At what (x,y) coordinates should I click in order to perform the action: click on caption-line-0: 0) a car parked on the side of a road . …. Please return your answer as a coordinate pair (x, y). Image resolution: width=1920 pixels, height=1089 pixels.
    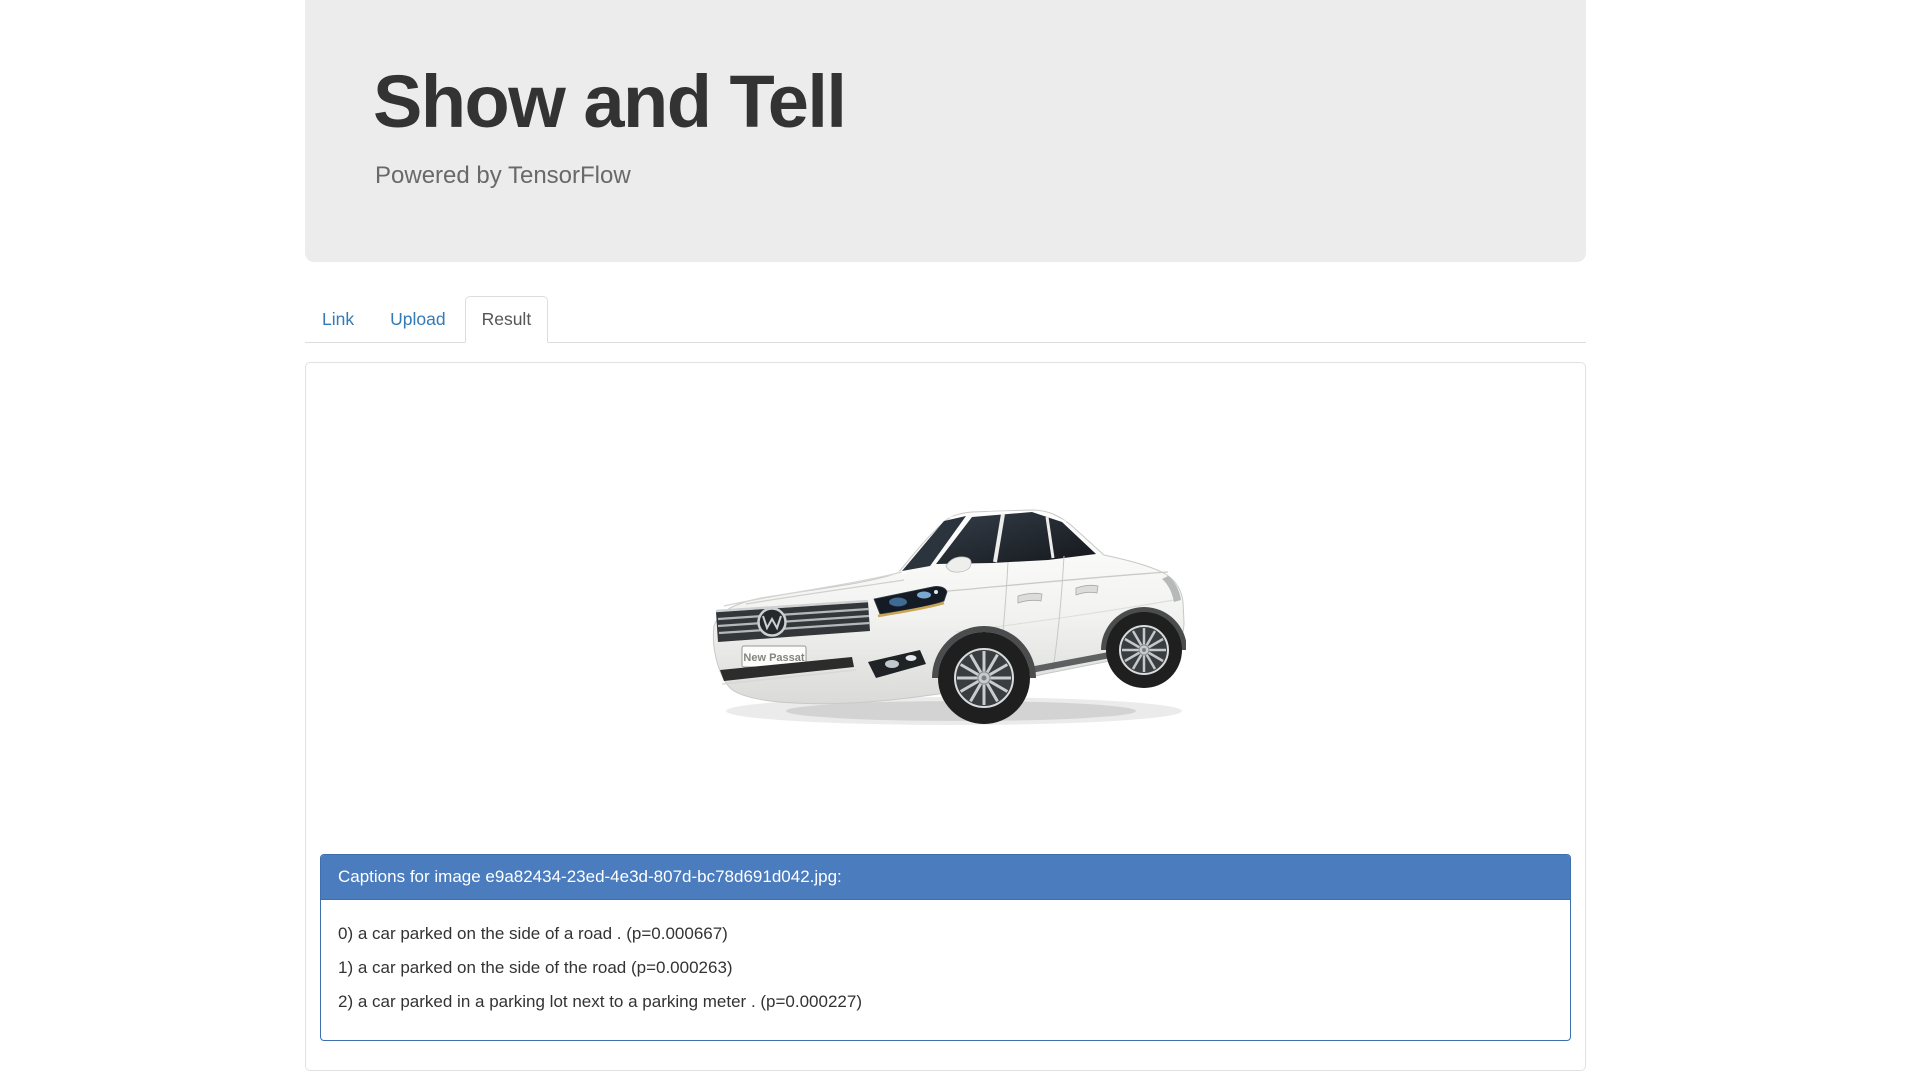
    Looking at the image, I should click on (533, 933).